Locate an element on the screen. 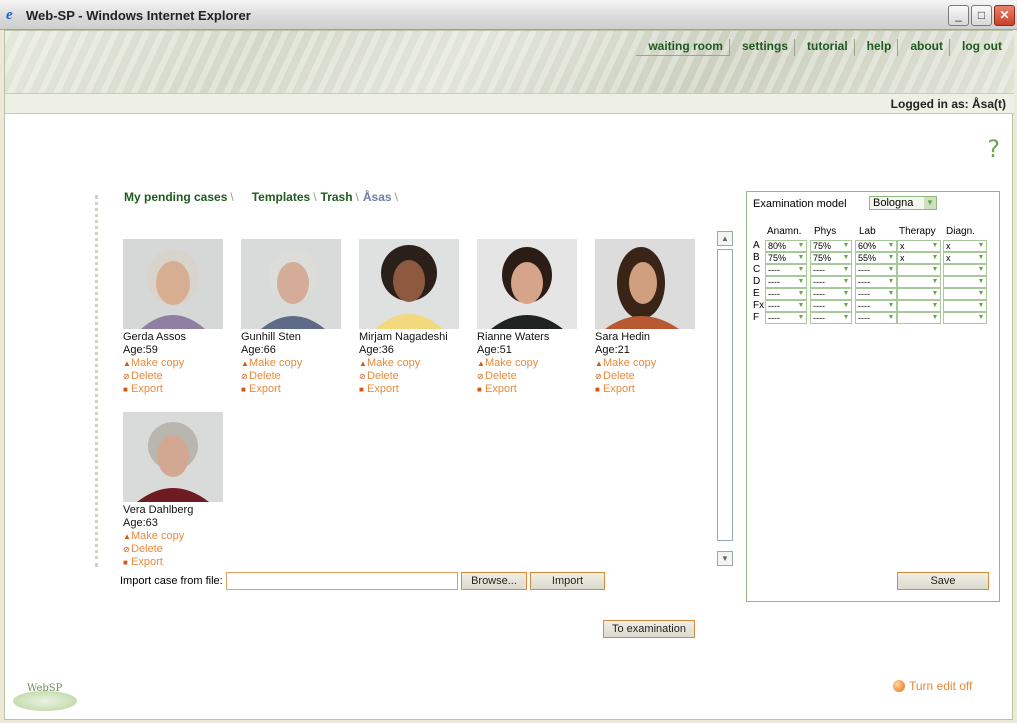  import-button: Import is located at coordinates (567, 581).